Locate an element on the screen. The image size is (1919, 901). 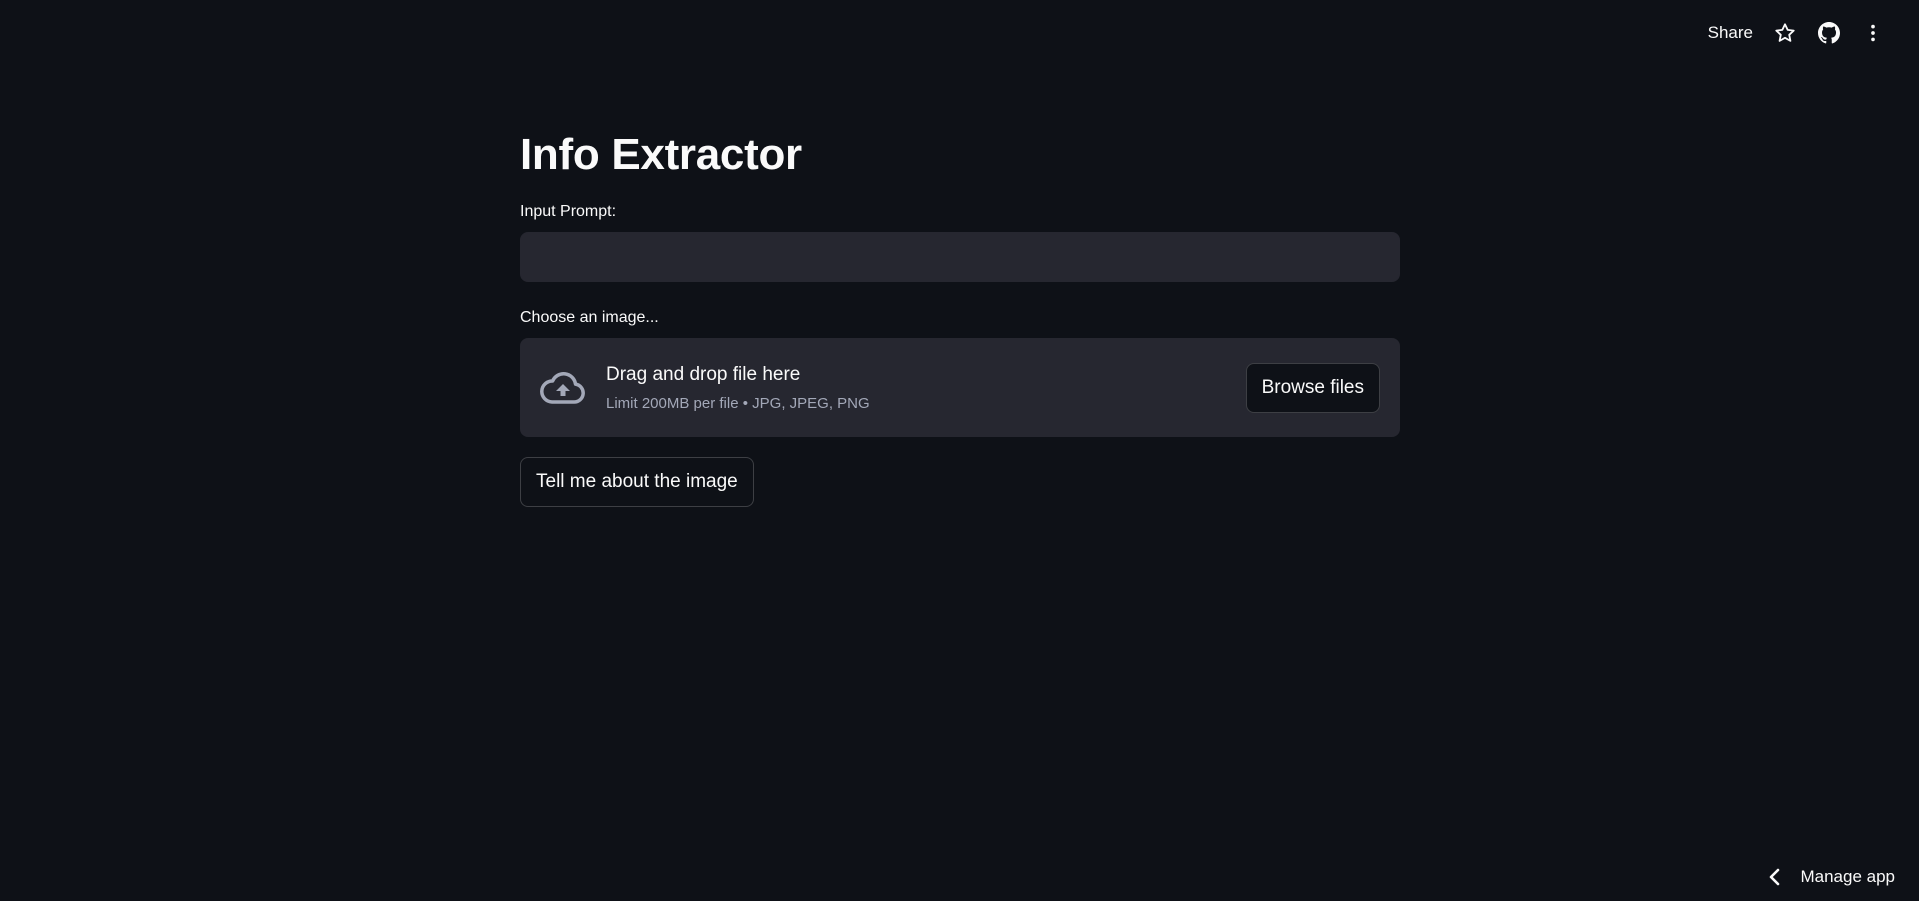
page-title: Info Extractor is located at coordinates (661, 154).